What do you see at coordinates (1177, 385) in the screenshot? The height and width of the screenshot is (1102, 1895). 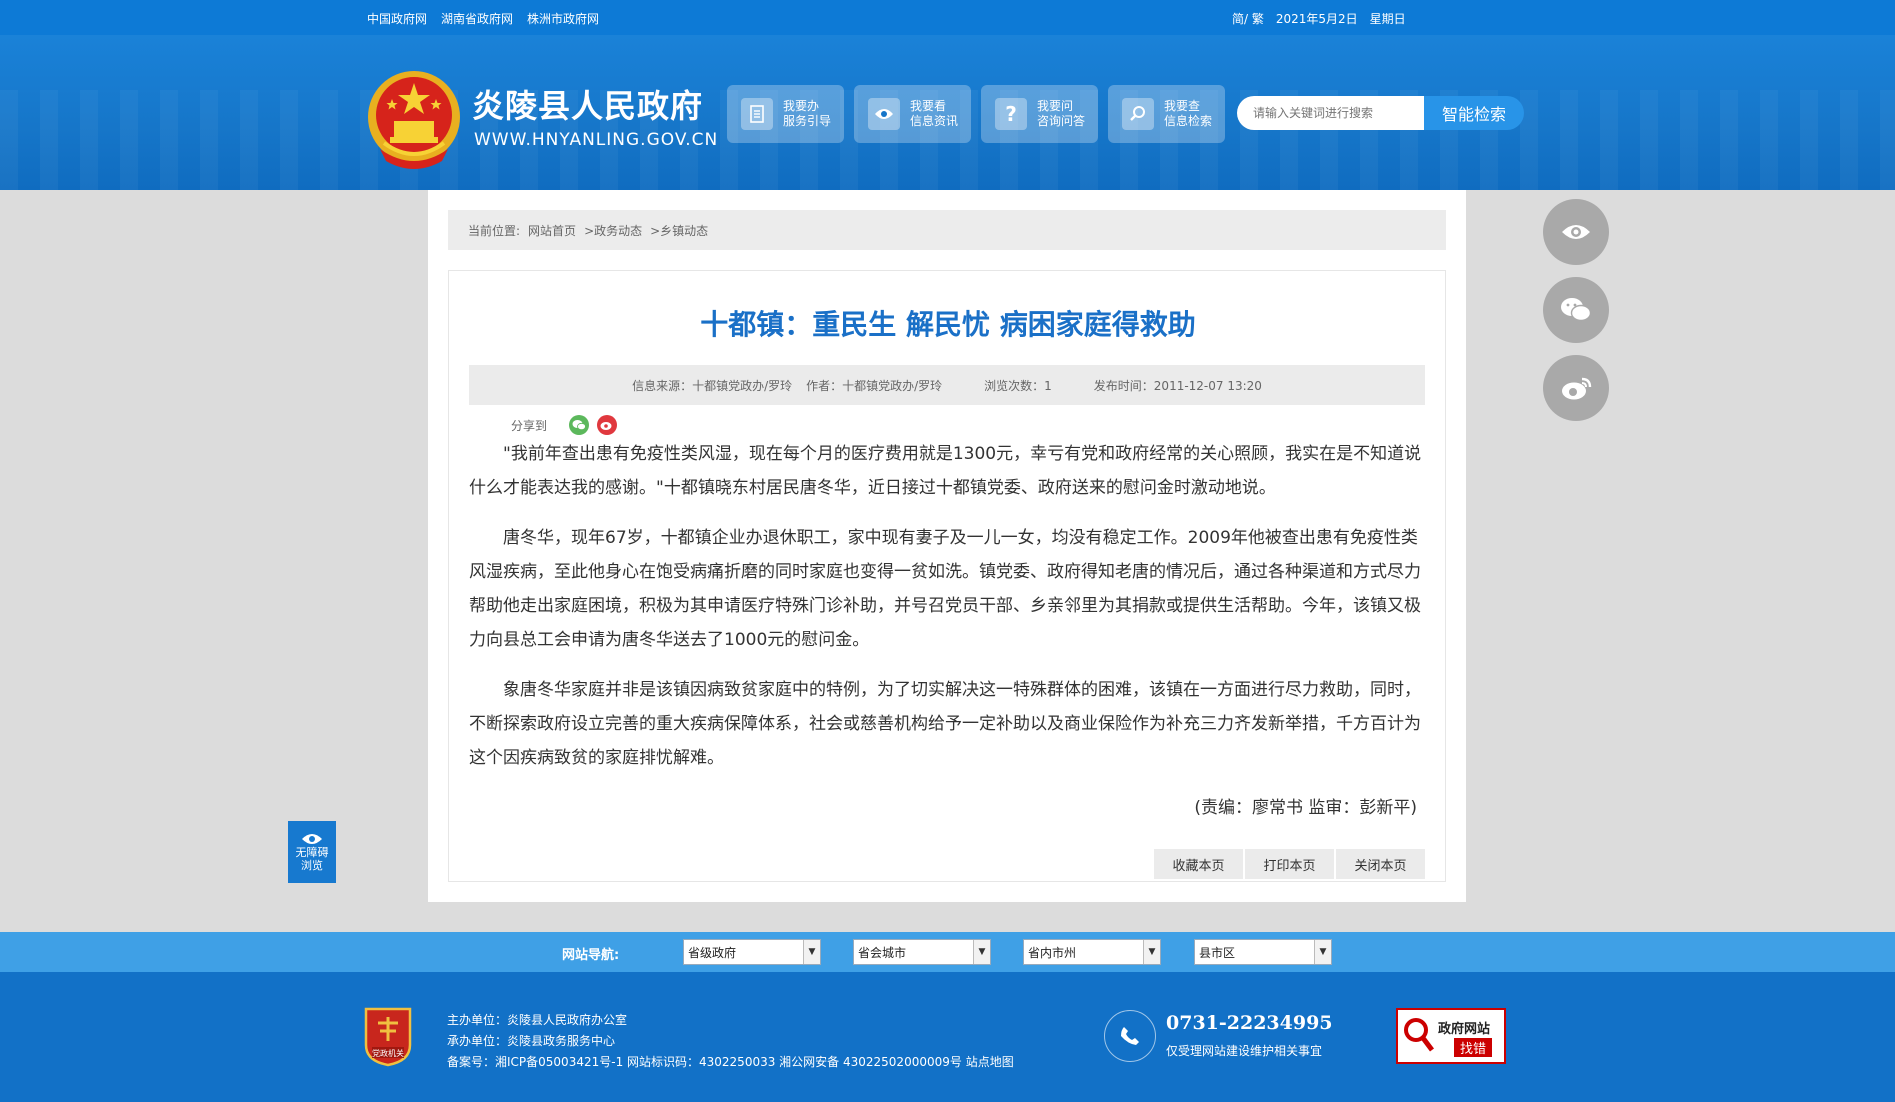 I see `meta-published: 发布时间：2011-12-07 13:20` at bounding box center [1177, 385].